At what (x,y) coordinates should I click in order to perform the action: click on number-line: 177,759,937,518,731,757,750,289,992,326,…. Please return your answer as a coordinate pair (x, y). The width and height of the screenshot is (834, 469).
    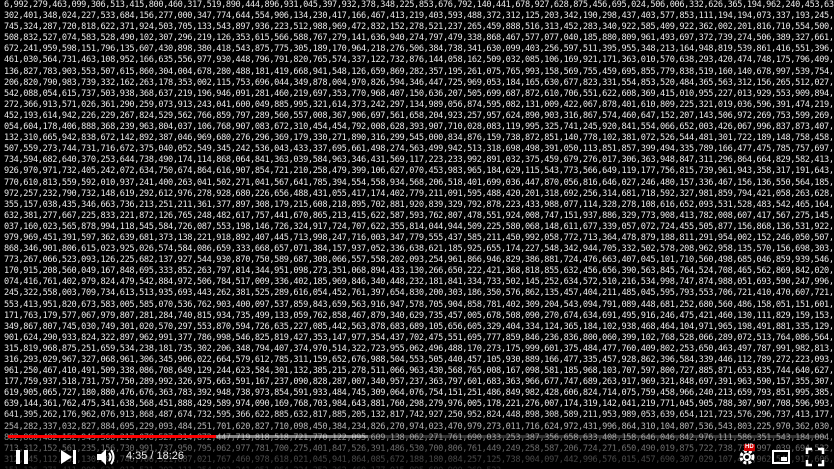
    Looking at the image, I should click on (419, 382).